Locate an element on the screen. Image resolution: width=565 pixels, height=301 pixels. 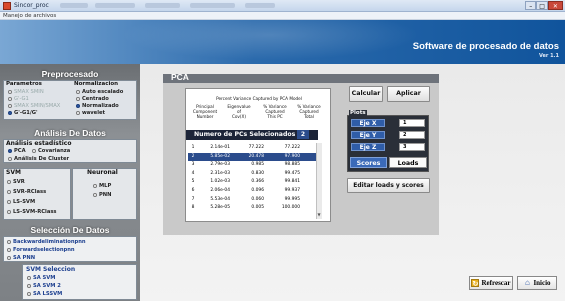
radio-centrado: Centrado is located at coordinates (92, 99).